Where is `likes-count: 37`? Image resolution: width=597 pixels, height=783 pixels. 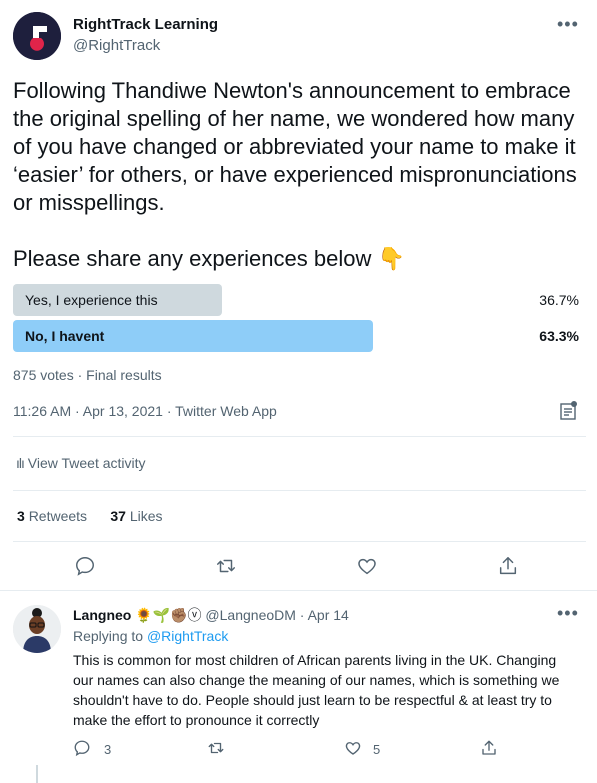
likes-count: 37 is located at coordinates (118, 516).